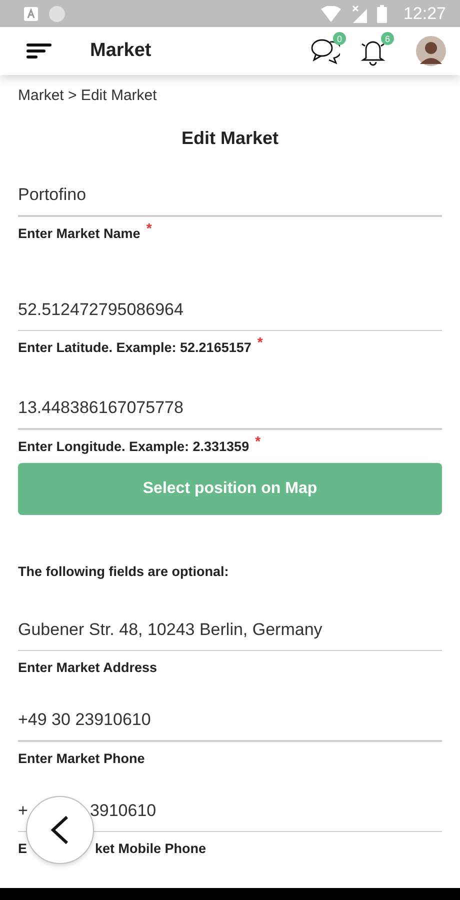  I want to click on header-title: Market, so click(121, 51).